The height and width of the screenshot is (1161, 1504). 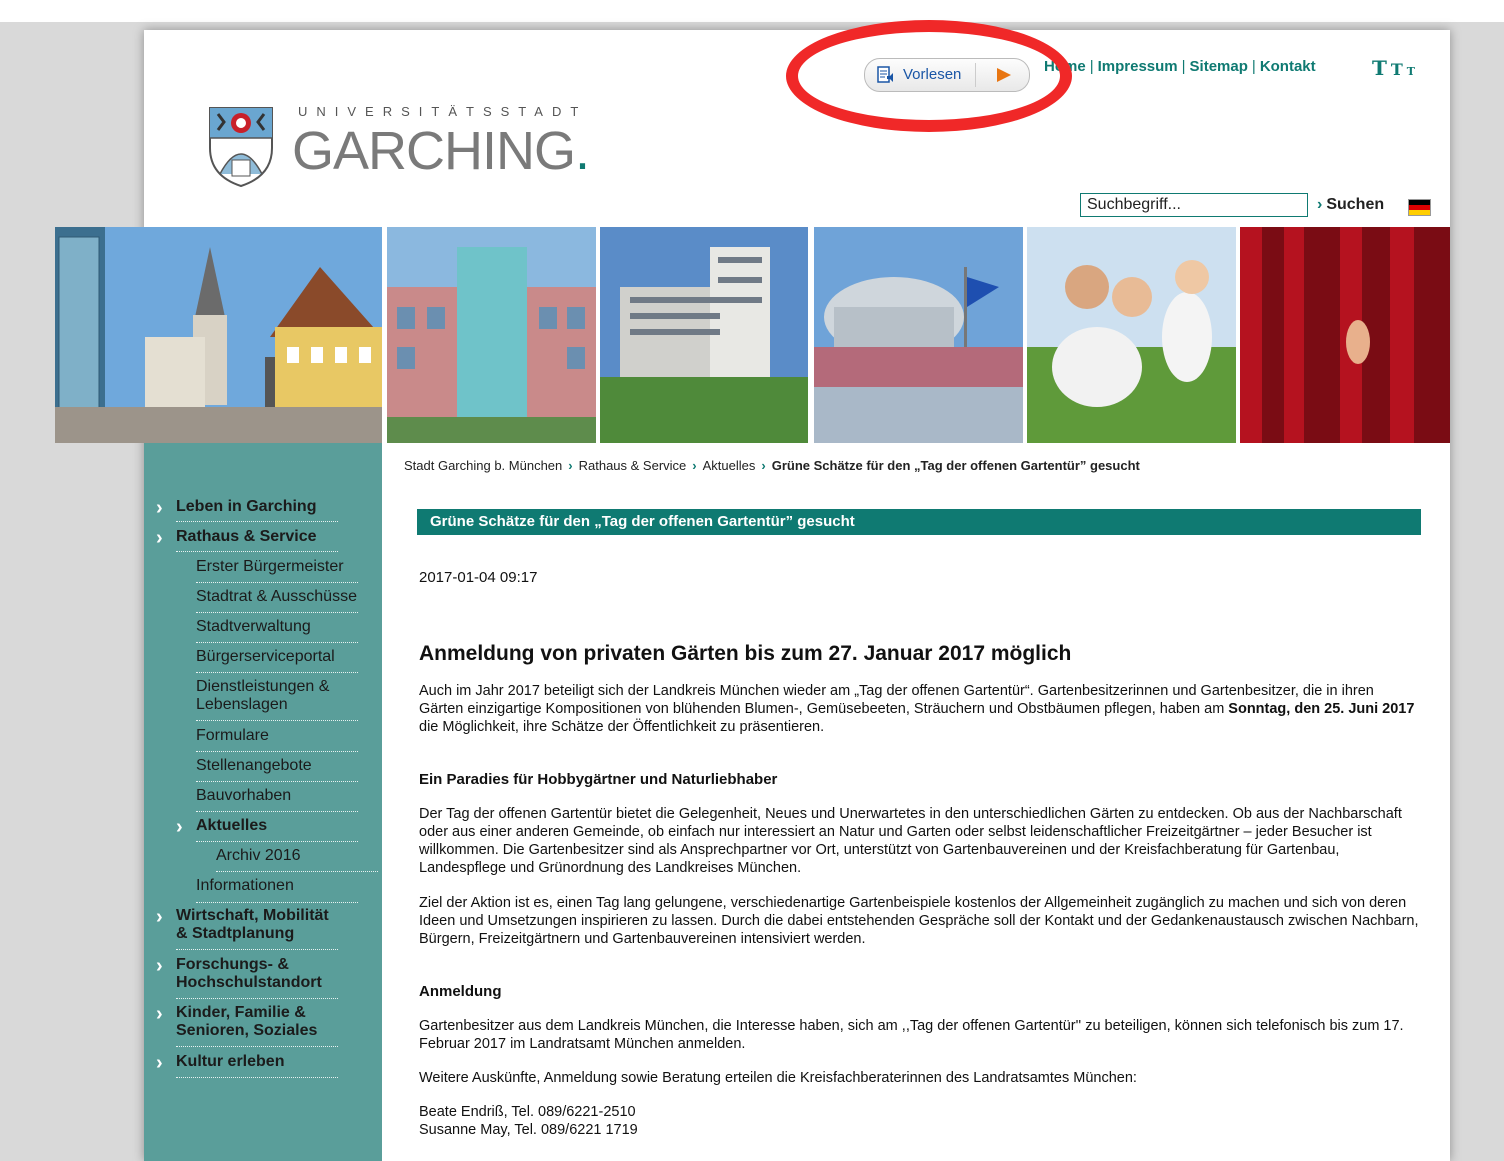 What do you see at coordinates (460, 991) in the screenshot?
I see `article-subheading-2: Anmeldung` at bounding box center [460, 991].